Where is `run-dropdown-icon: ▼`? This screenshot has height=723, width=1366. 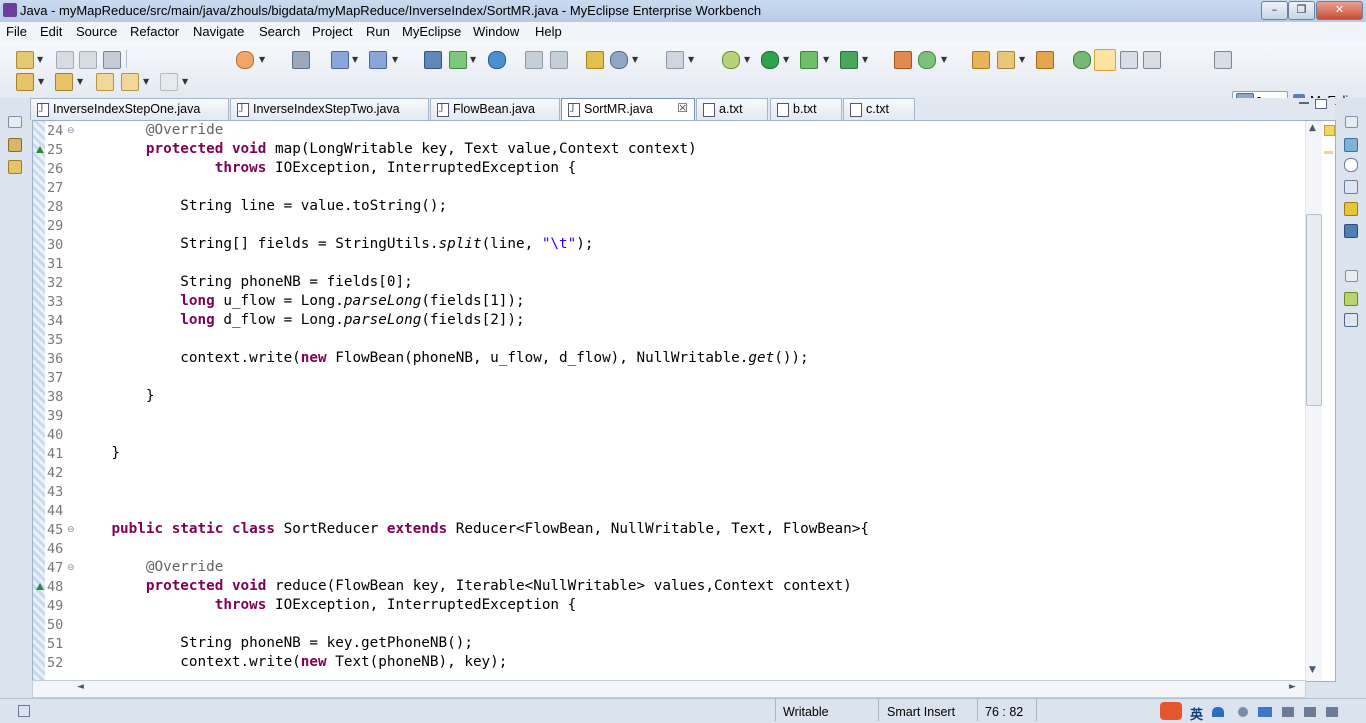
run-dropdown-icon: ▼ is located at coordinates (786, 59).